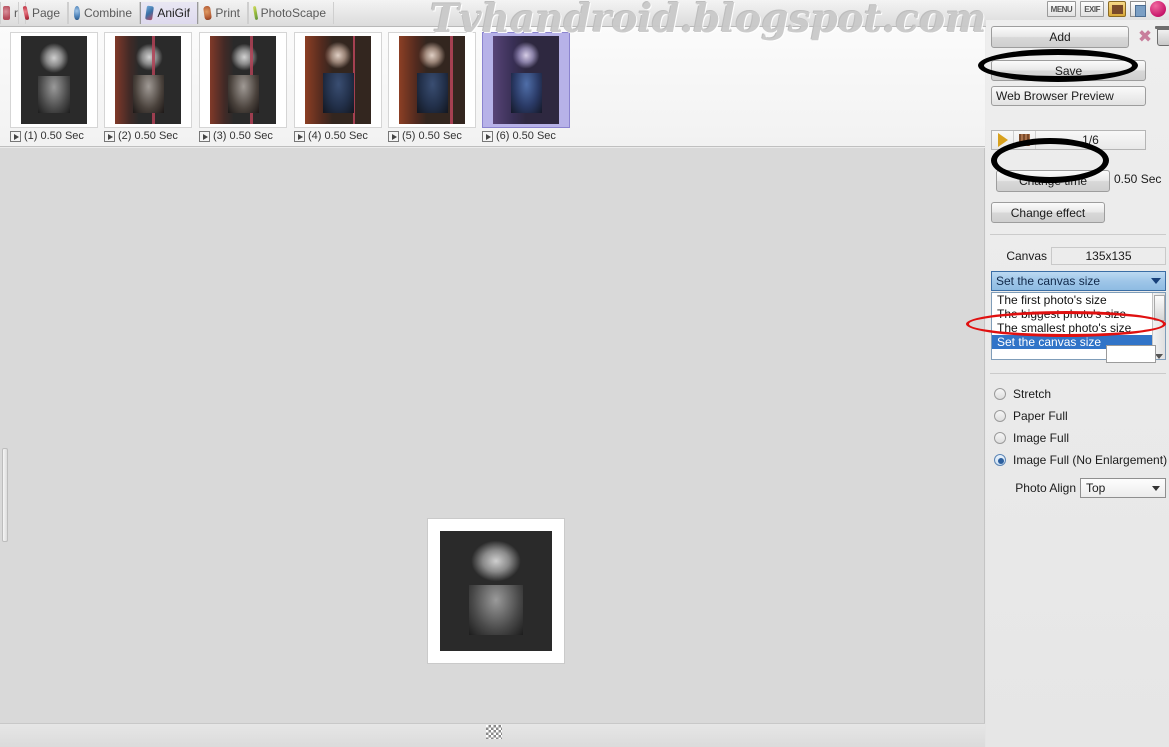 The height and width of the screenshot is (747, 1169). What do you see at coordinates (1158, 9) in the screenshot?
I see `help-icon` at bounding box center [1158, 9].